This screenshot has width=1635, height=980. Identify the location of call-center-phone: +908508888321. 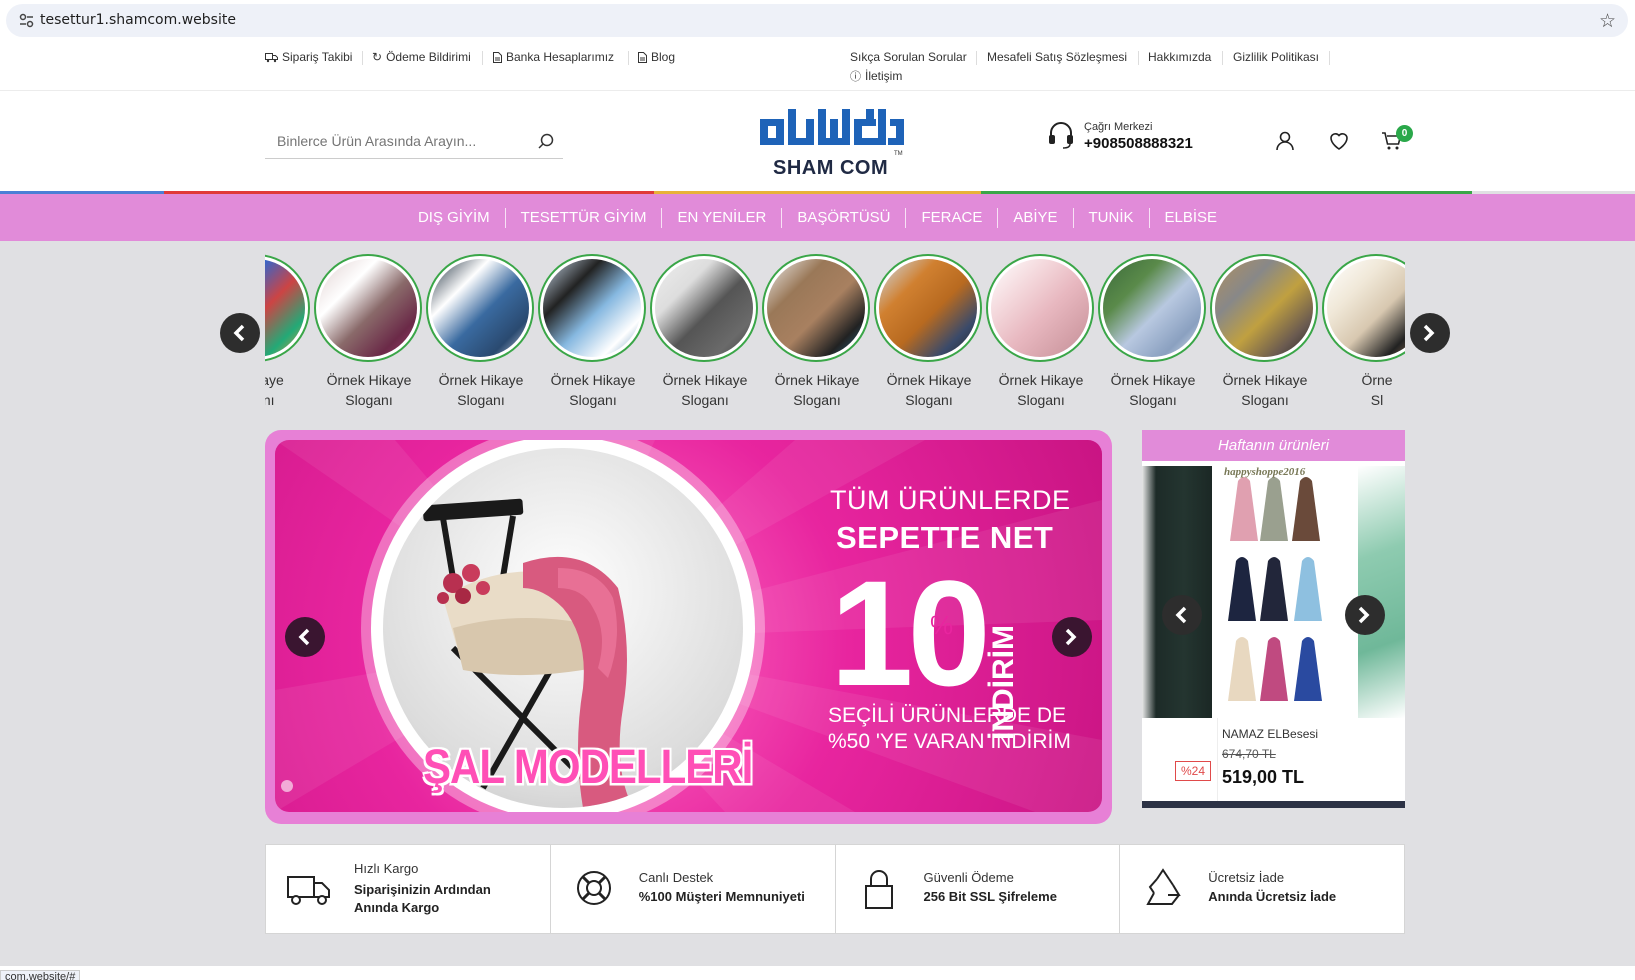
(1138, 143).